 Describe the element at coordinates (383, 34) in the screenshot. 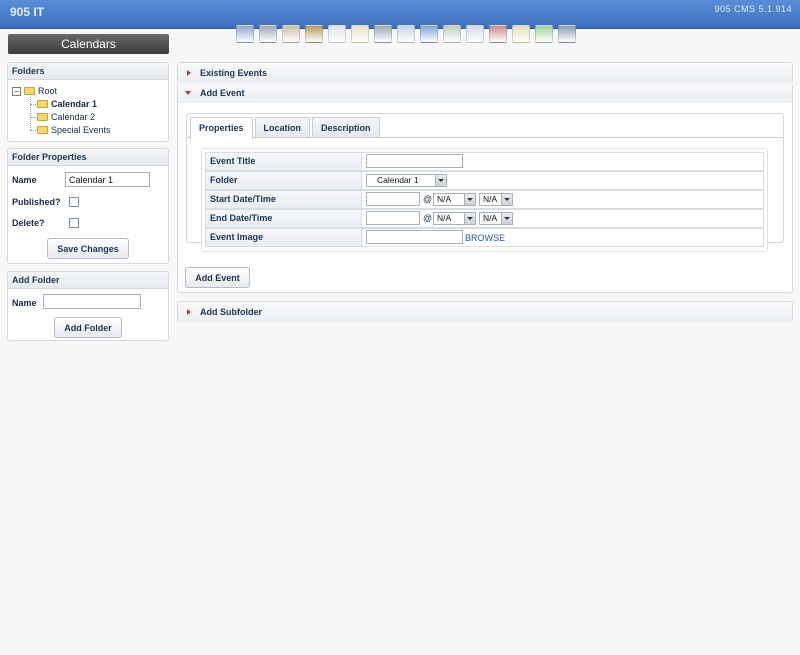

I see `database-icon` at that location.